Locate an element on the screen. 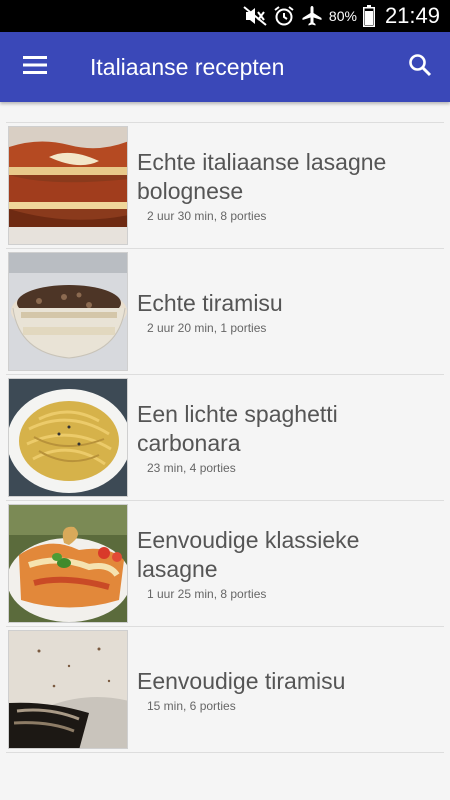 The height and width of the screenshot is (800, 450). menu-button is located at coordinates (35, 67).